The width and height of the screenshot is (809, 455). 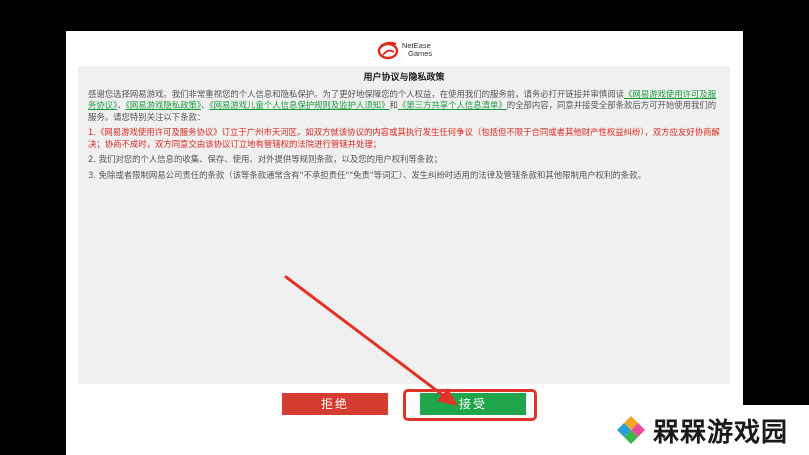 What do you see at coordinates (721, 432) in the screenshot?
I see `watermark-text: 槑槑游戏园` at bounding box center [721, 432].